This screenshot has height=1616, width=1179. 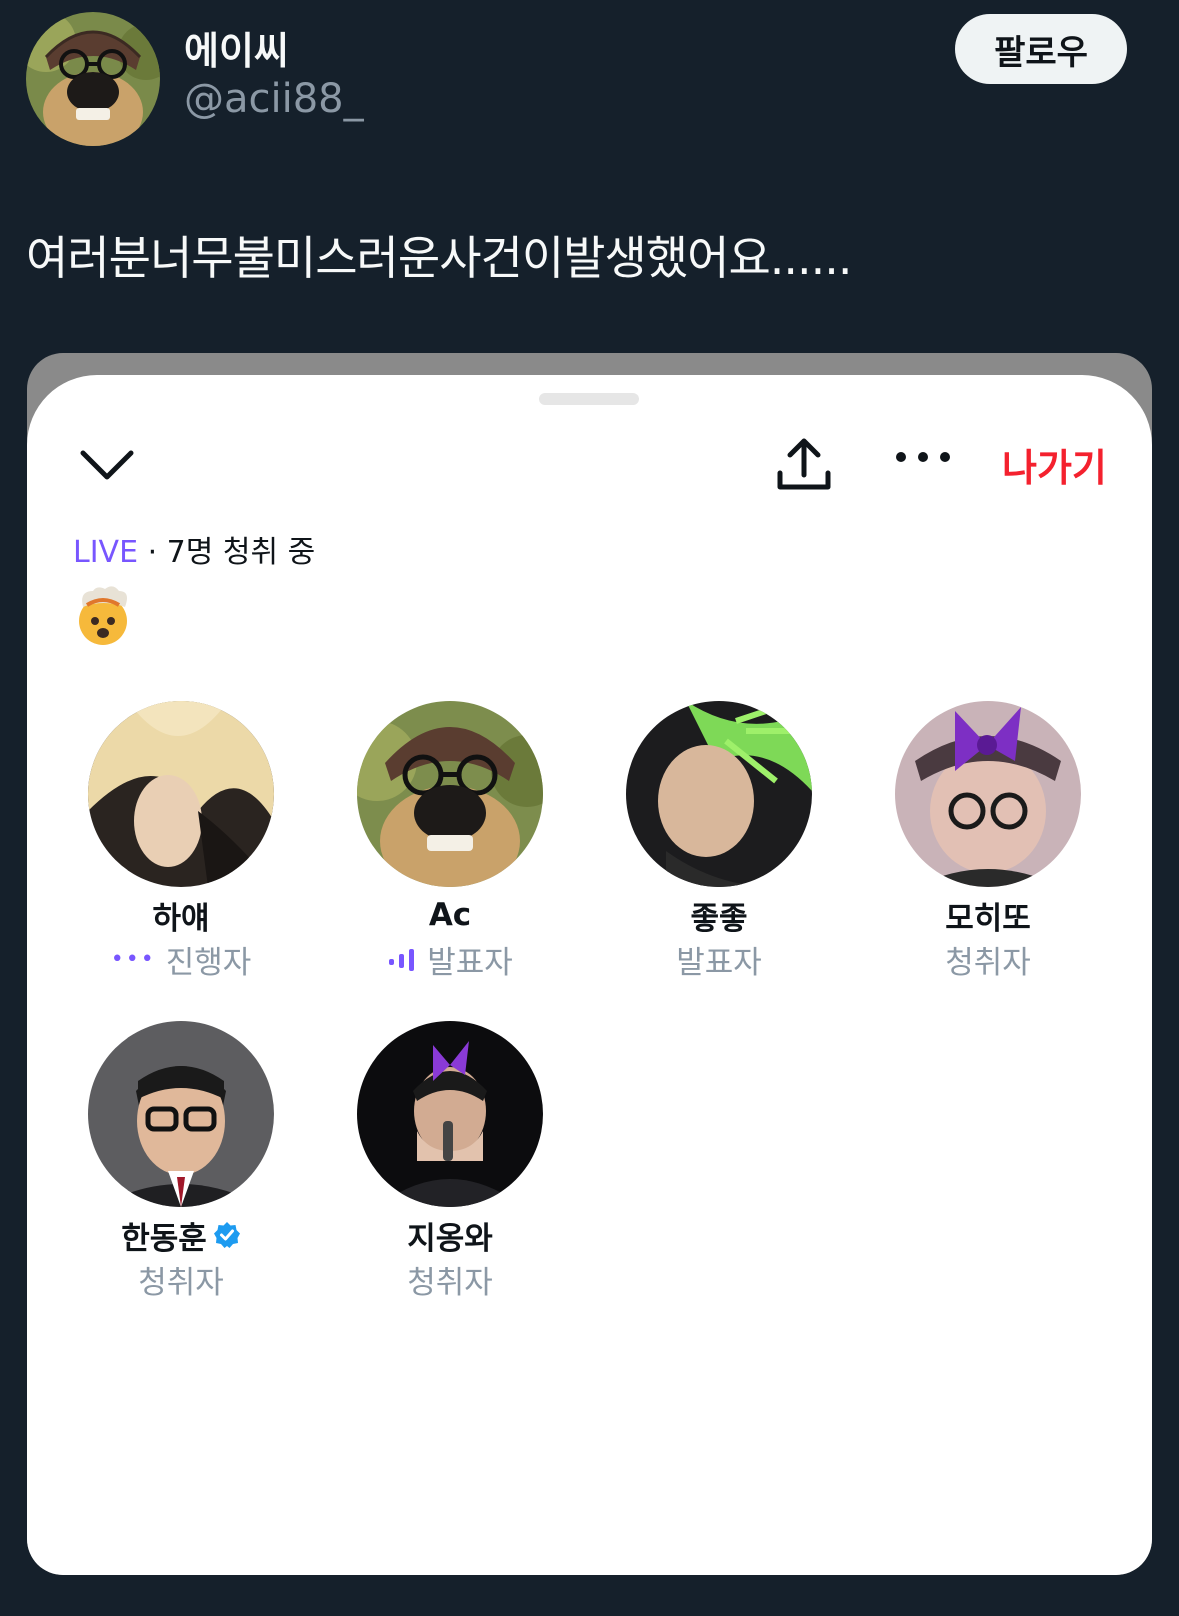 I want to click on participant-name: 지옹와, so click(x=450, y=1238).